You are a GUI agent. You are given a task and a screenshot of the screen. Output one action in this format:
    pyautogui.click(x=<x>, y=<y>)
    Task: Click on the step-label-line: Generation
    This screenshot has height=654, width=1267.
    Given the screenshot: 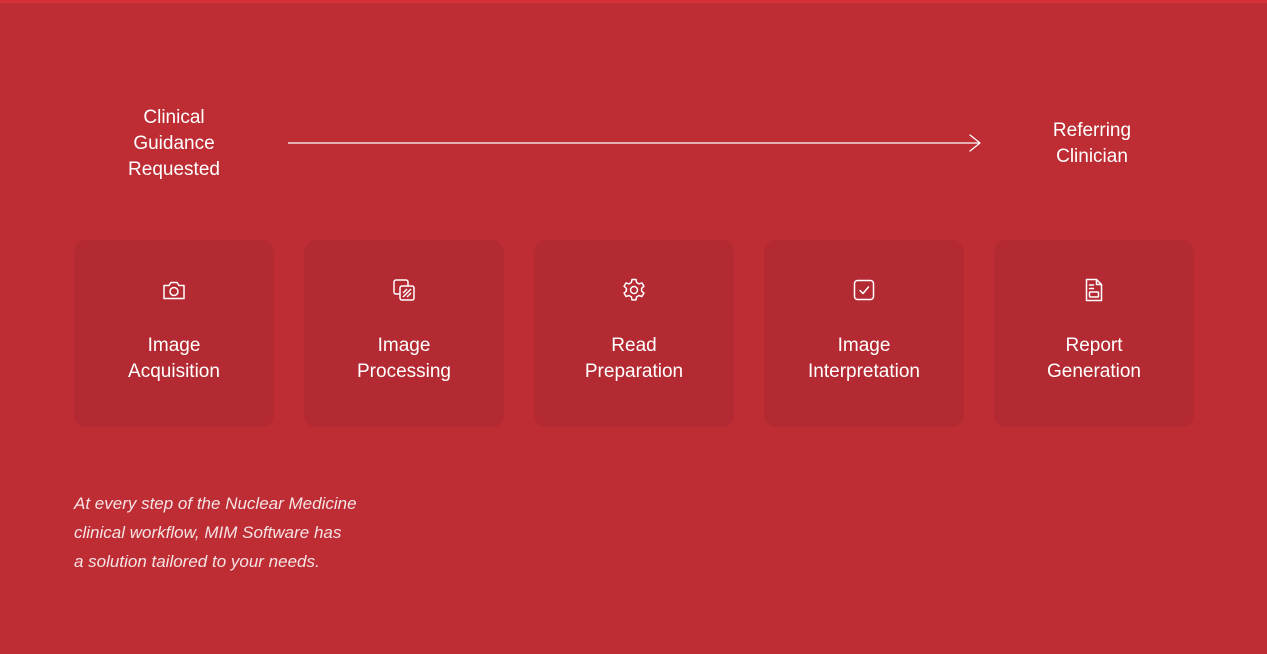 What is the action you would take?
    pyautogui.click(x=1093, y=371)
    